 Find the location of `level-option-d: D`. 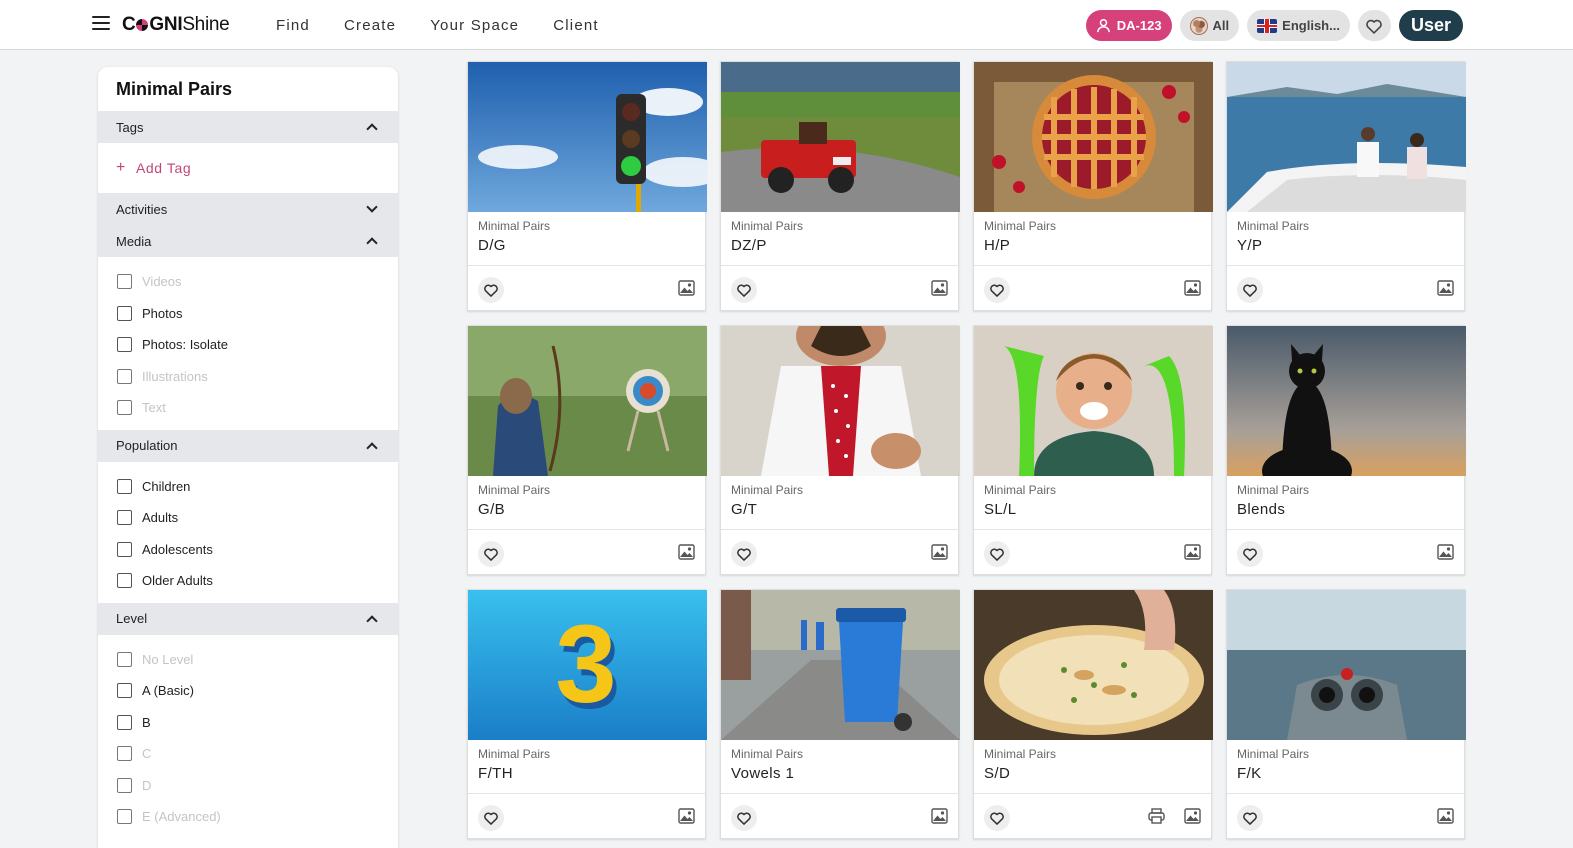

level-option-d: D is located at coordinates (248, 786).